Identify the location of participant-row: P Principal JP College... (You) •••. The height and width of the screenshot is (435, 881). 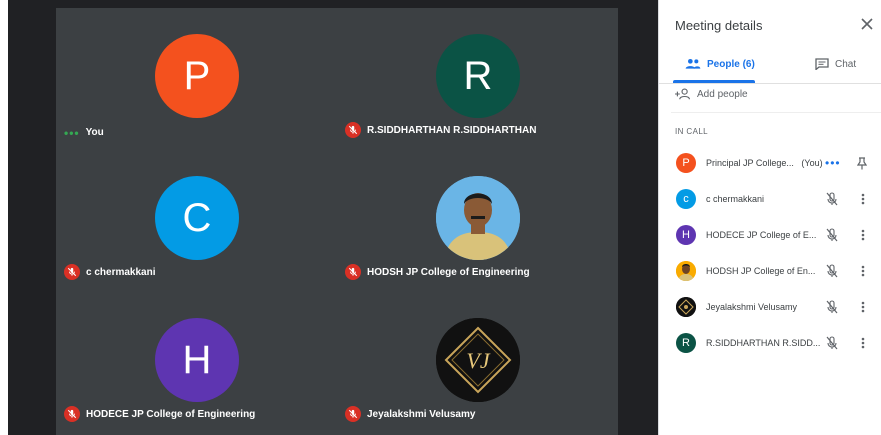
(770, 163).